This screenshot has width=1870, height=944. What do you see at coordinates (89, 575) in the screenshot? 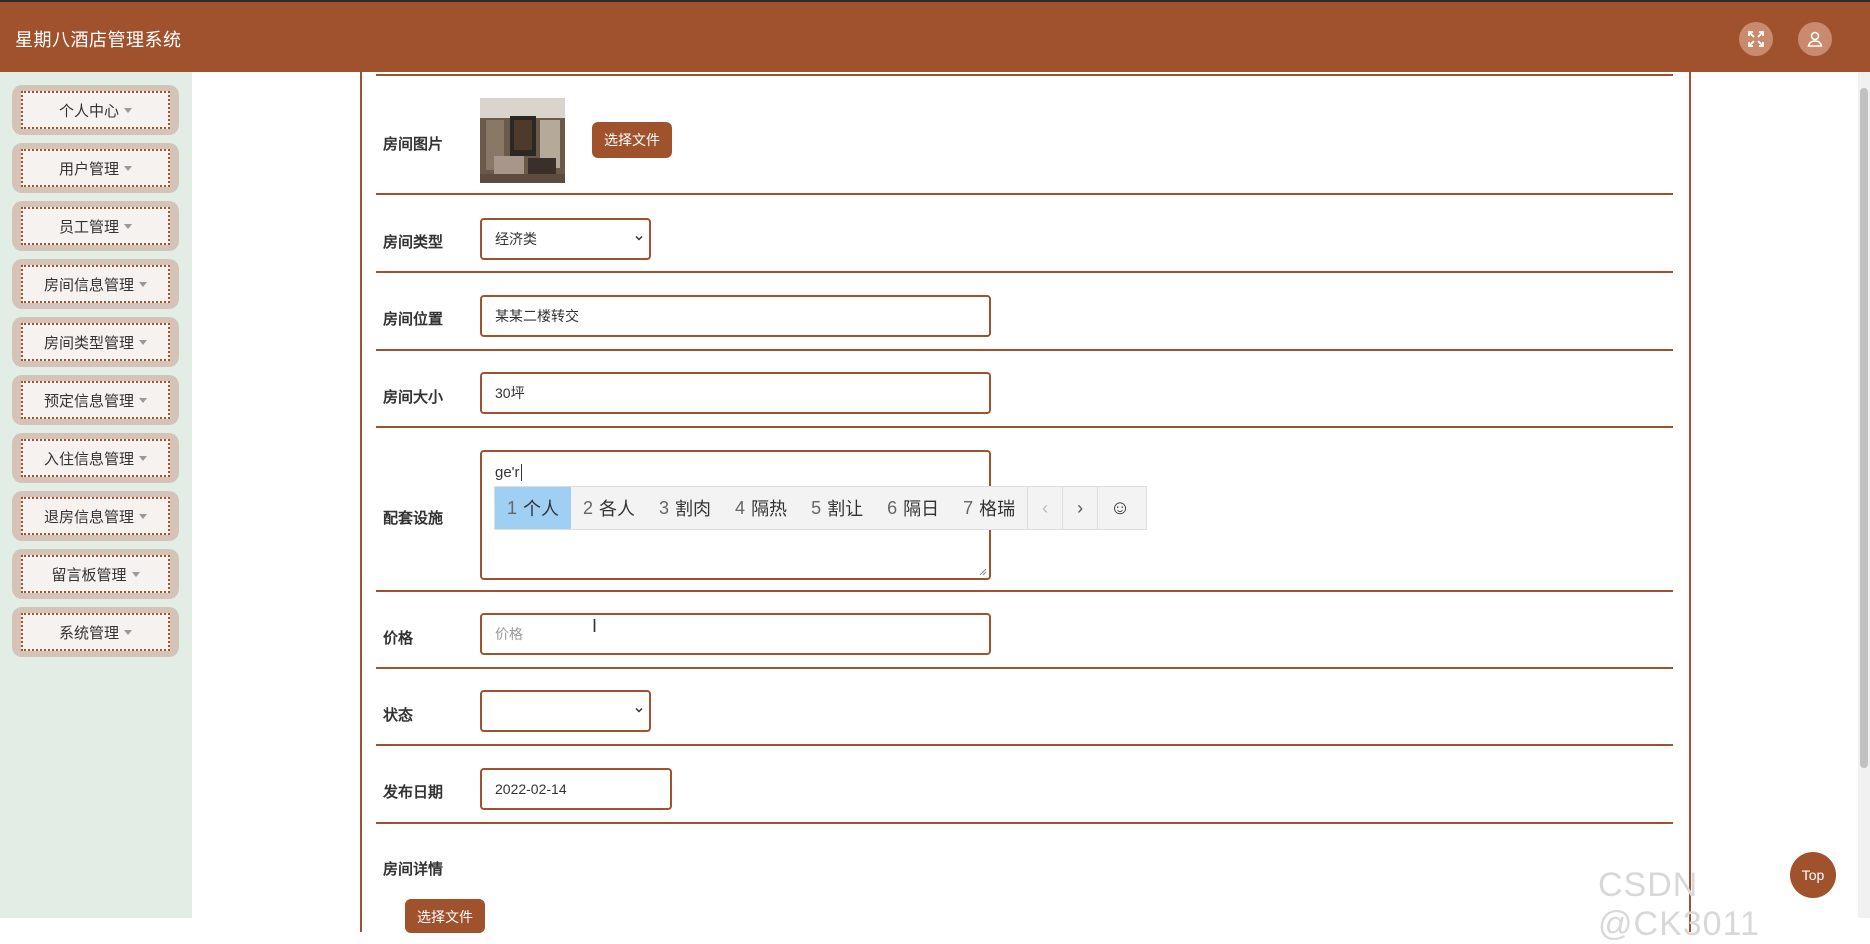
I see `sidebar-item-label: 留言板管理` at bounding box center [89, 575].